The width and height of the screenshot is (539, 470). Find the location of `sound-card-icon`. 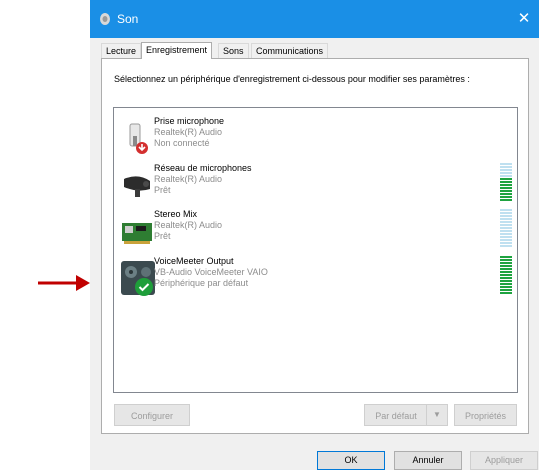

sound-card-icon is located at coordinates (137, 233).